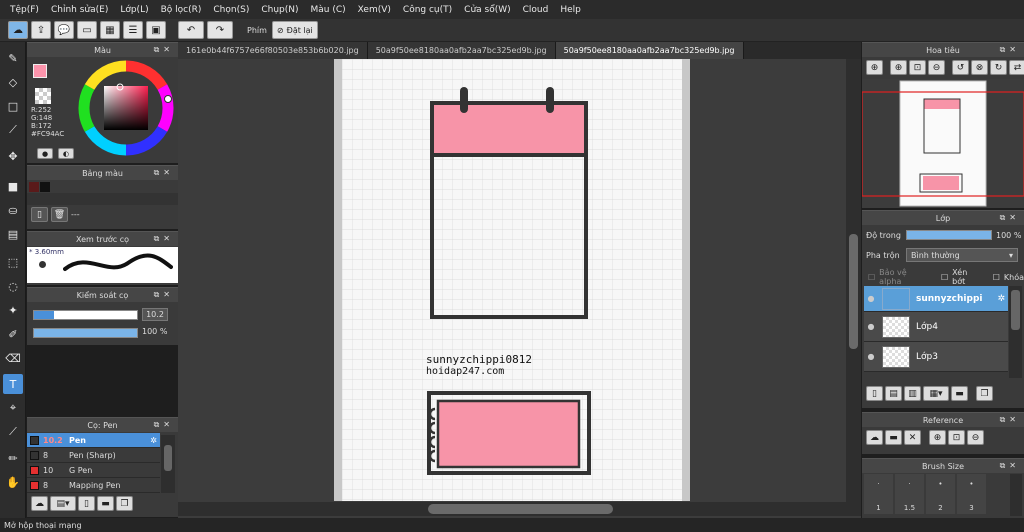 Image resolution: width=1024 pixels, height=532 pixels. I want to click on menu-filter: Bộ lọc(R), so click(181, 10).